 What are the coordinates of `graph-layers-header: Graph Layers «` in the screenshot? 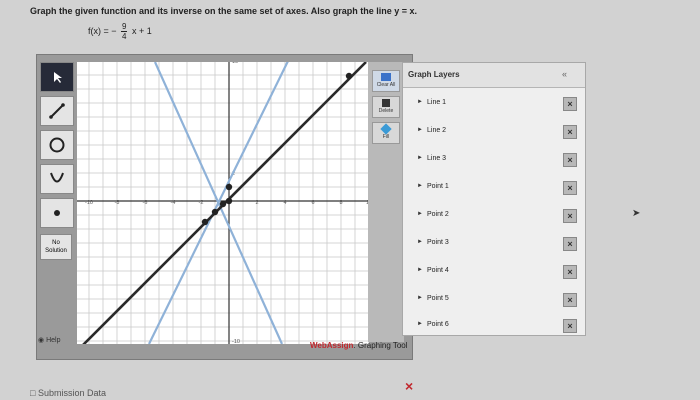 It's located at (494, 75).